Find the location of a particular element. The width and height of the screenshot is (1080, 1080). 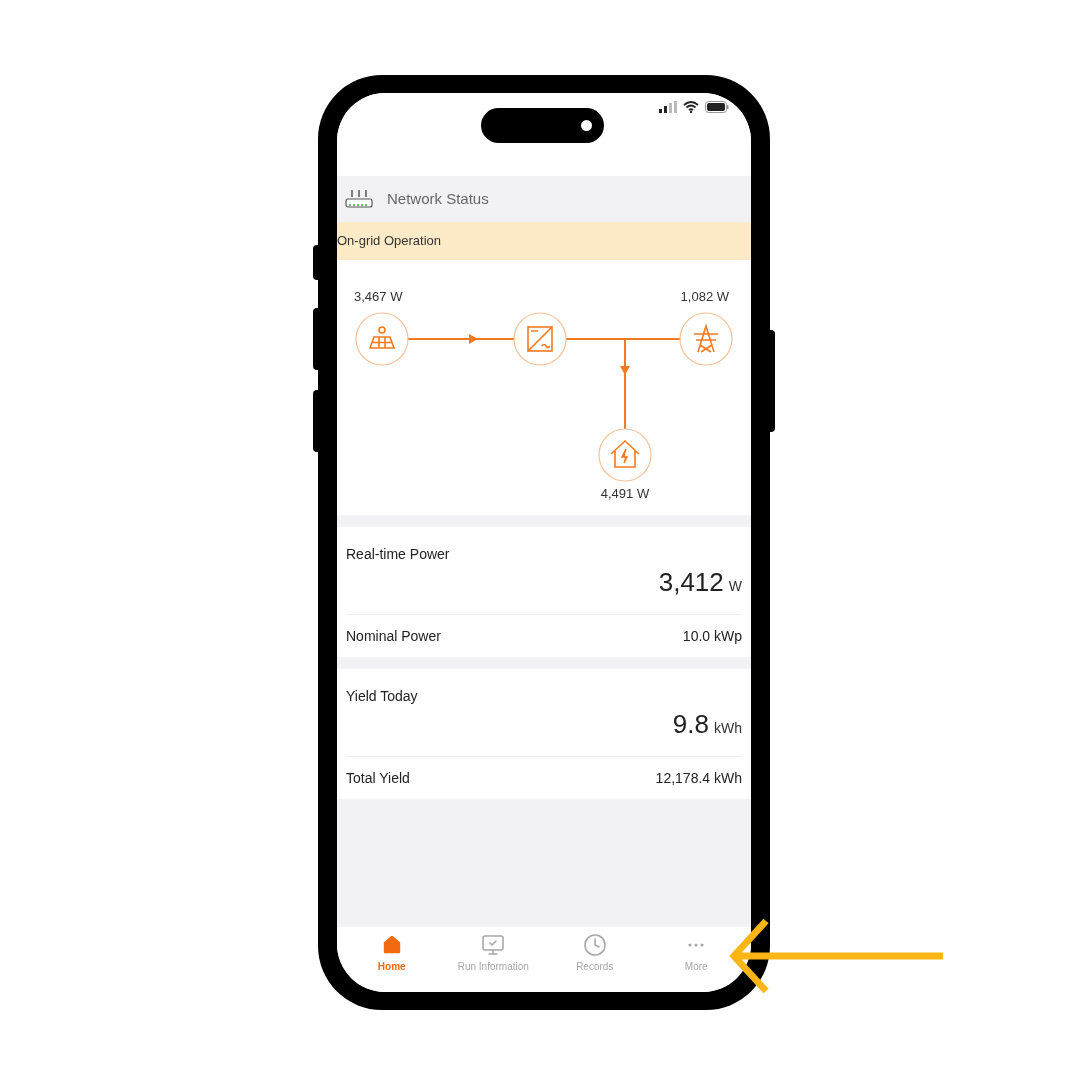

tab-button: More is located at coordinates (696, 962).